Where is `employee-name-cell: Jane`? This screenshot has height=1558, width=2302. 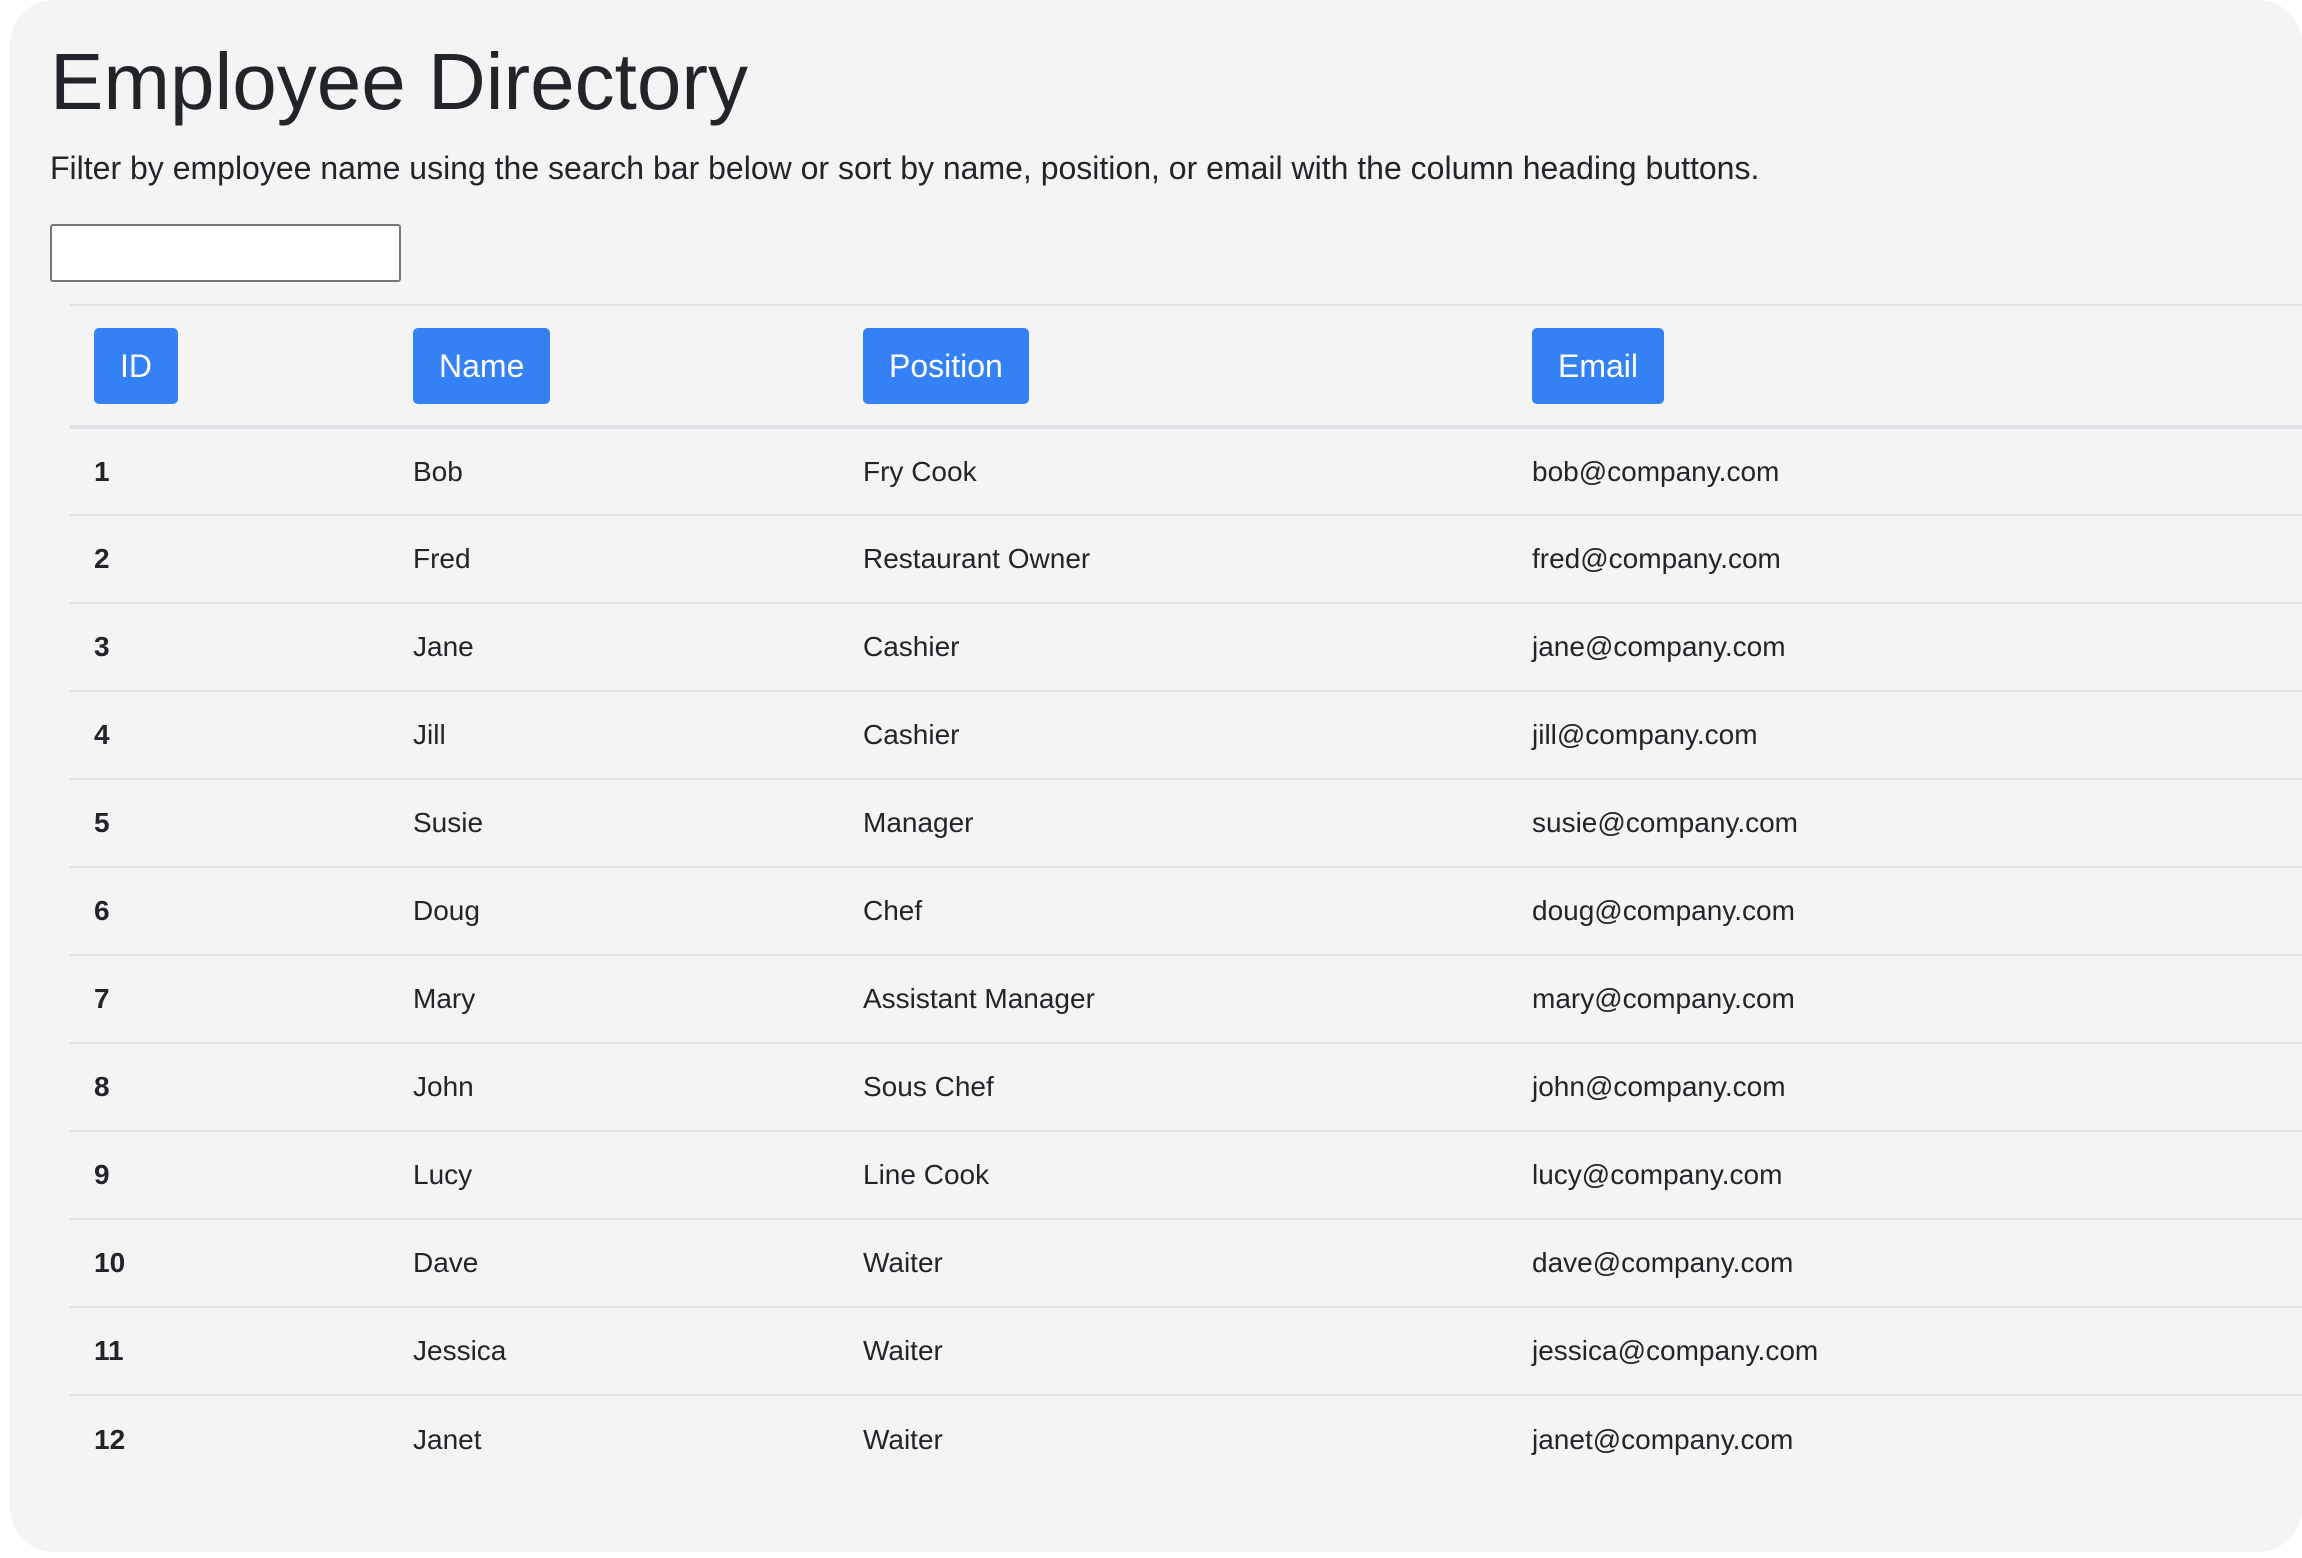 employee-name-cell: Jane is located at coordinates (443, 646).